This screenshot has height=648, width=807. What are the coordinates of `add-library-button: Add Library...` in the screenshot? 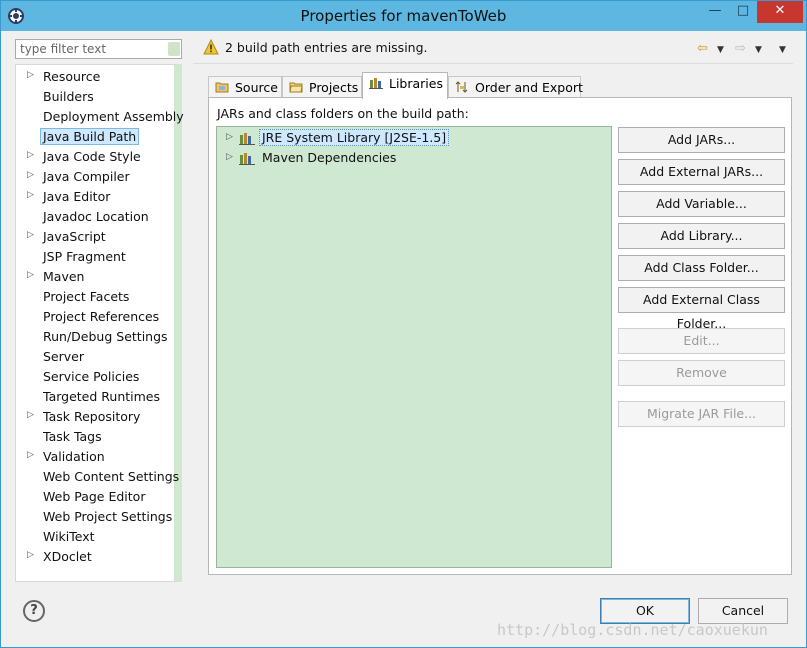 It's located at (701, 236).